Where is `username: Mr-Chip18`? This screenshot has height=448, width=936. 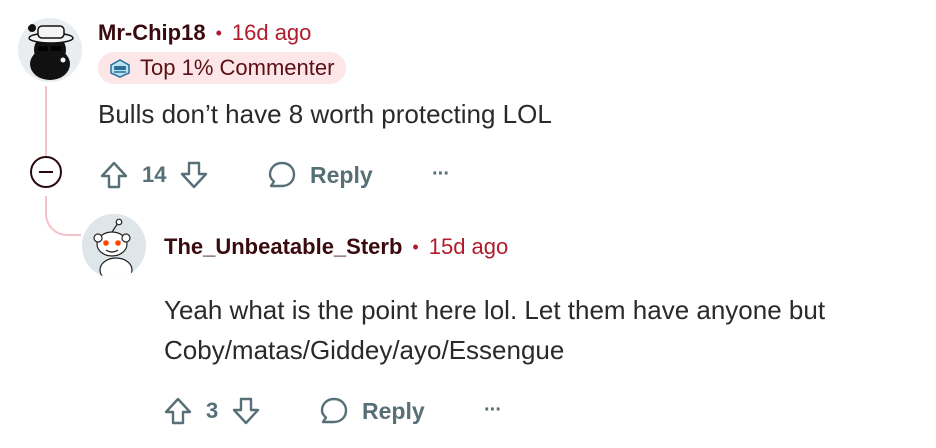
username: Mr-Chip18 is located at coordinates (152, 33).